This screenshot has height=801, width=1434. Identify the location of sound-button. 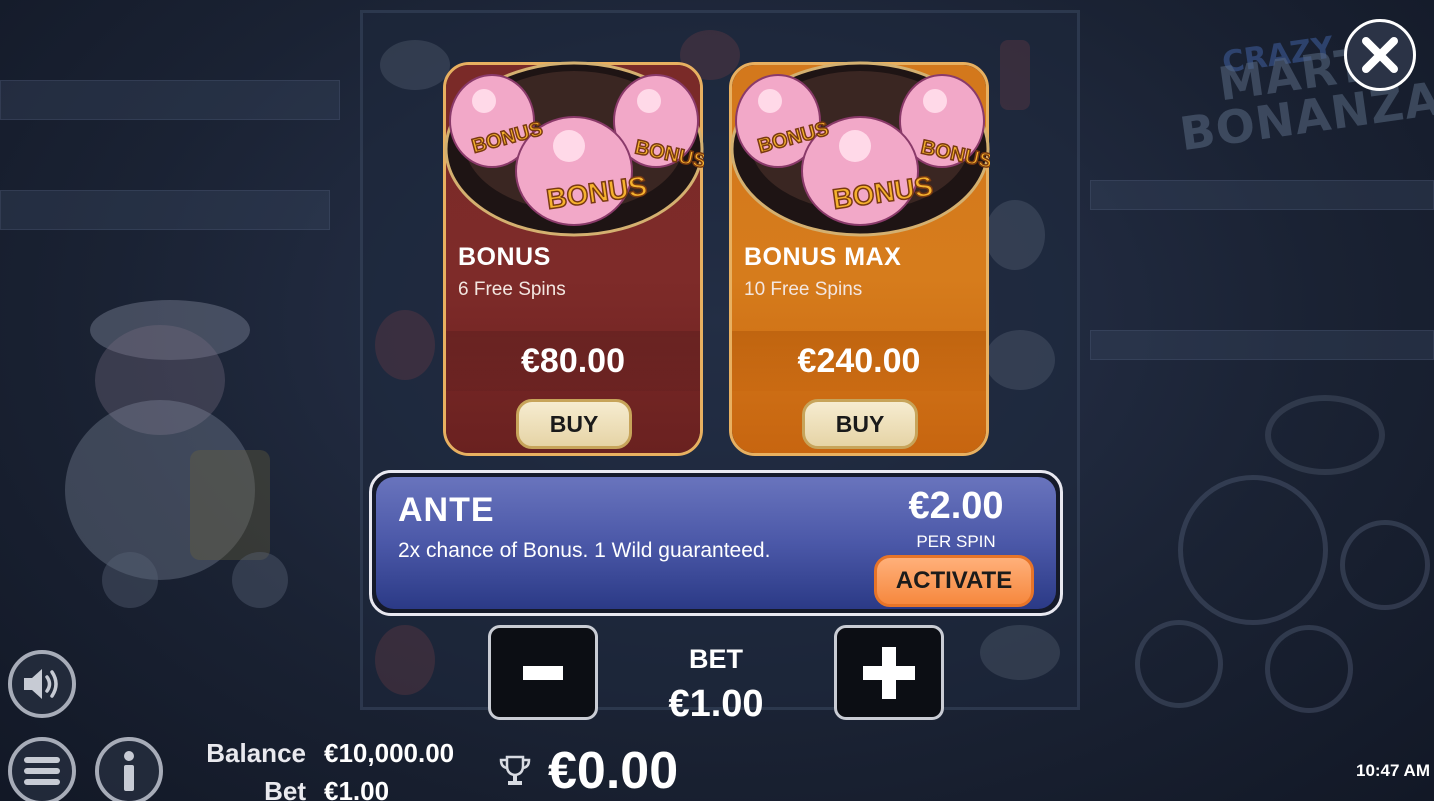
(42, 684).